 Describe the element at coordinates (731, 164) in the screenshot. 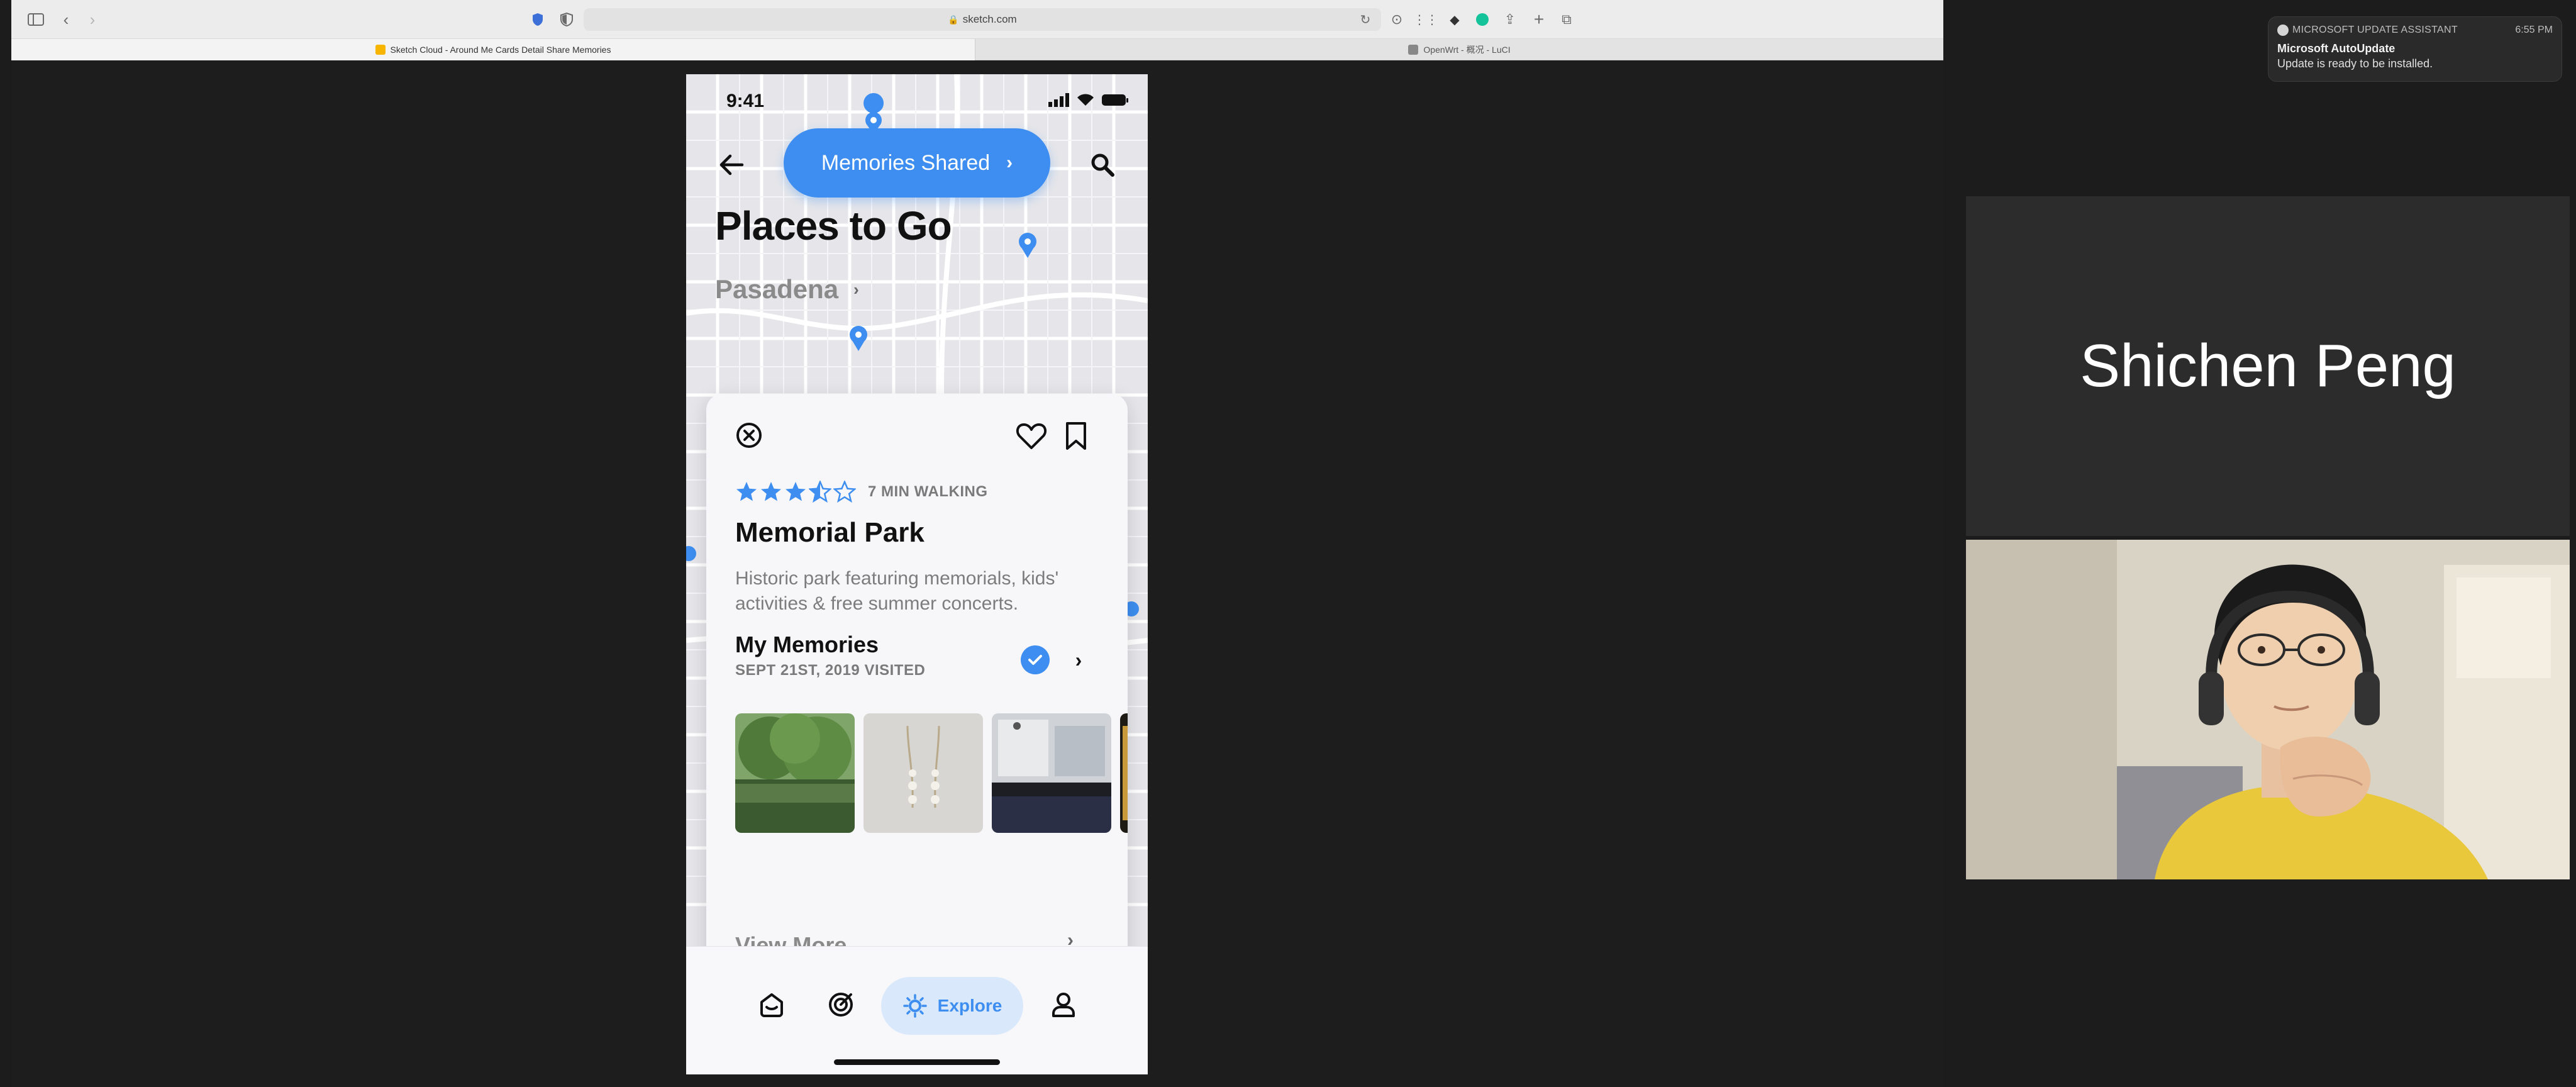

I see `back-arrow-icon` at that location.